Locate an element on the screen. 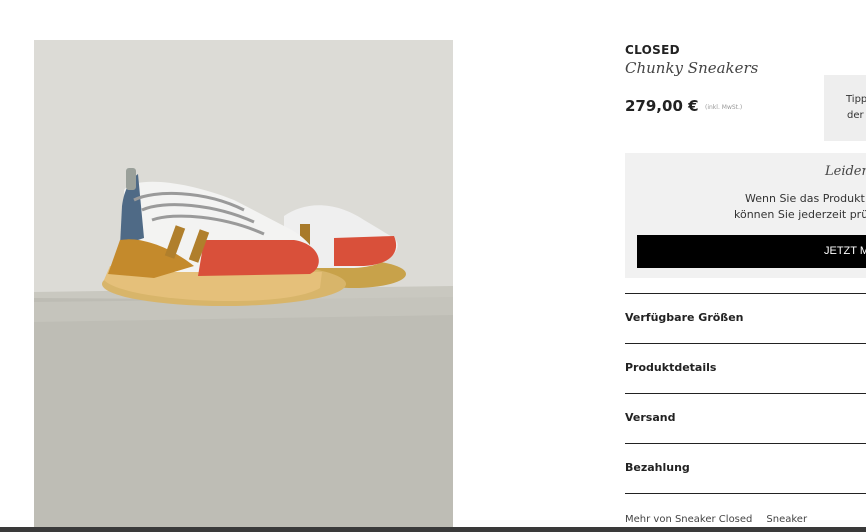  accordion-label: Versand is located at coordinates (650, 417).